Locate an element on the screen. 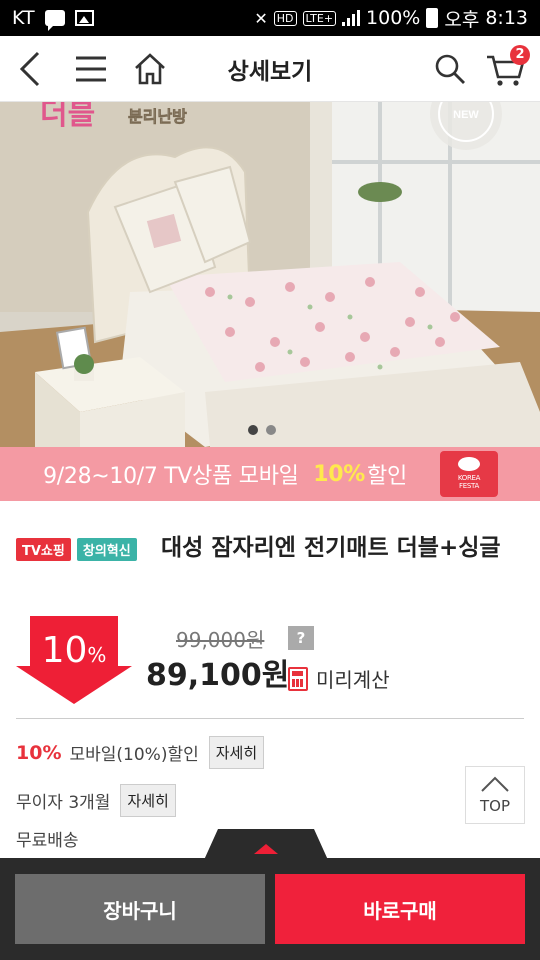 This screenshot has height=960, width=540. battery-percent: 100% is located at coordinates (393, 18).